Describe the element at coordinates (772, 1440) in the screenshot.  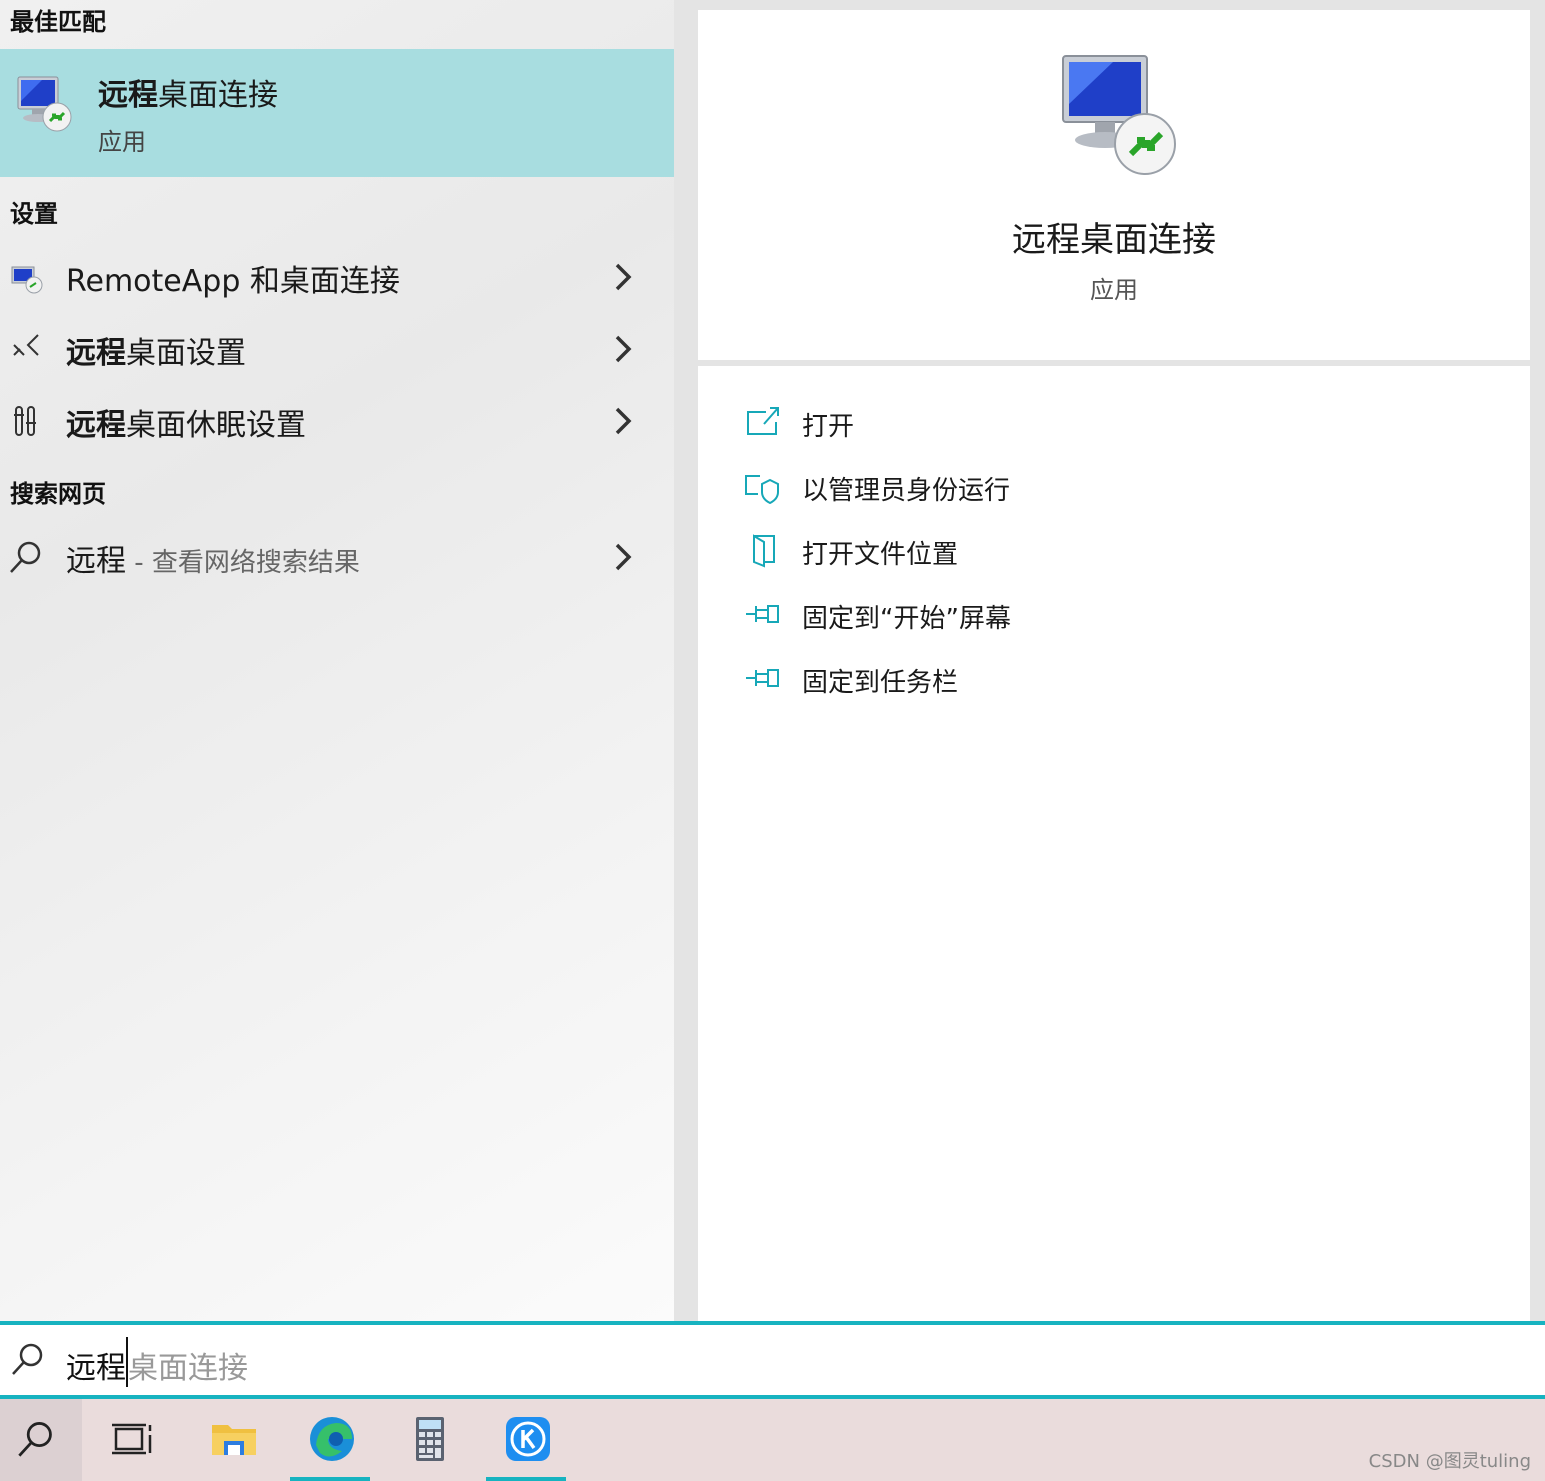
I see `taskbar: CSDN @图灵tuling` at that location.